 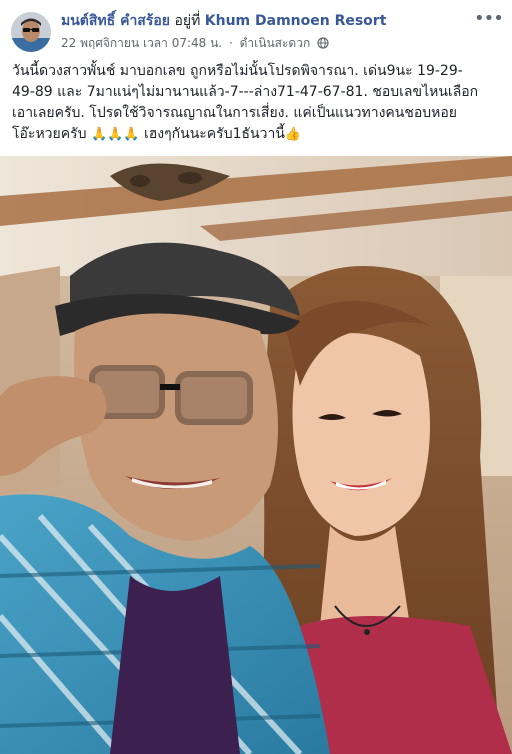 I want to click on post-text-line-last: โอ๊ะหวยครับ 🙏🙏🙏 เฮงๆกันนะครับ1ธันวานี้👍, so click(x=257, y=134).